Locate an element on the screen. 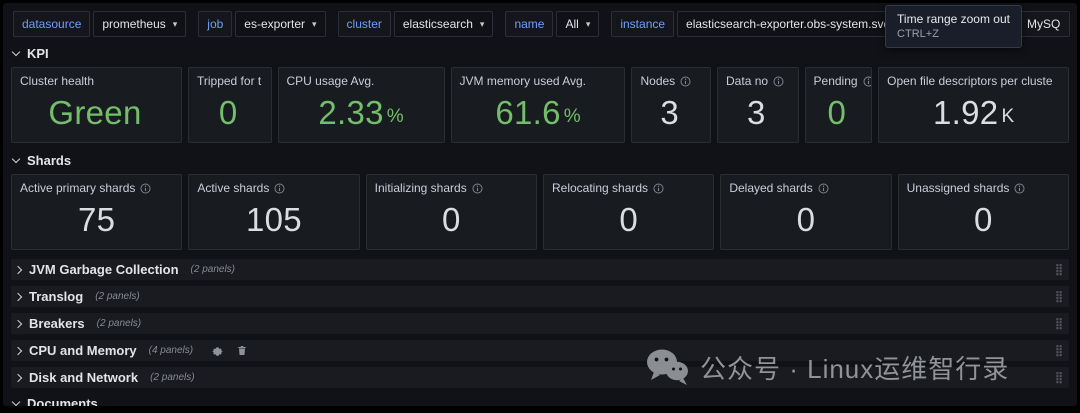  filter-cluster-label: cluster is located at coordinates (364, 24).